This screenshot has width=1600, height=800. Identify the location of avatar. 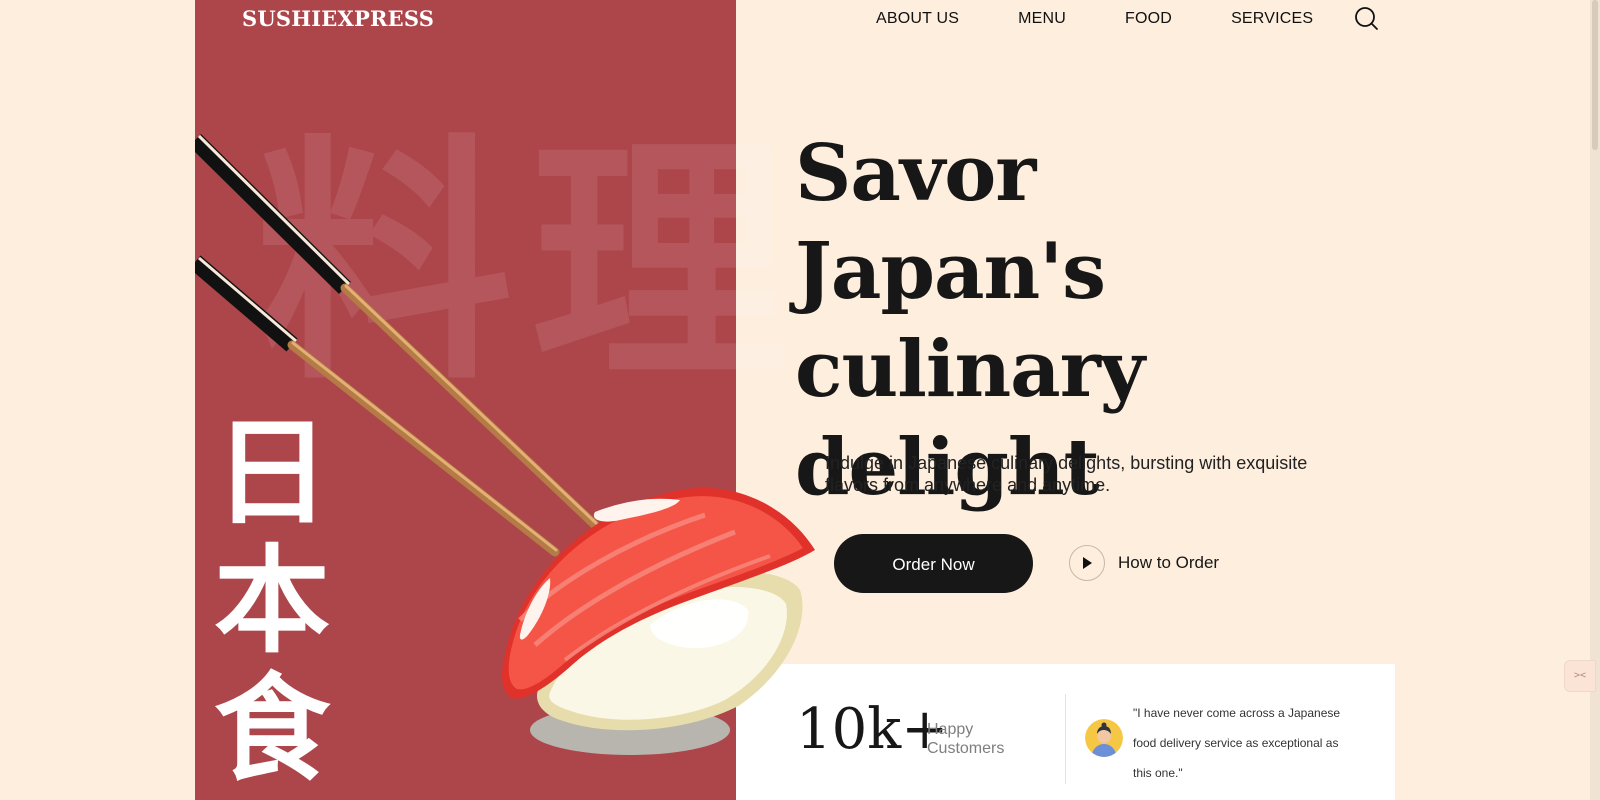
(1104, 738).